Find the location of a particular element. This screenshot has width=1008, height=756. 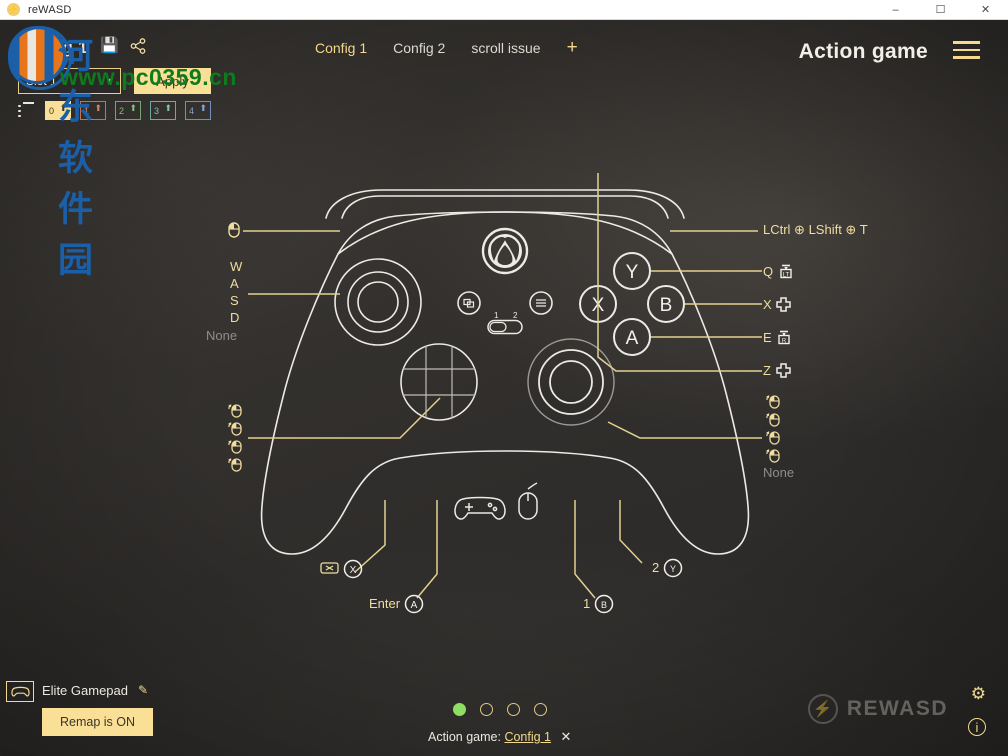

window-title: reWASD is located at coordinates (50, 9).